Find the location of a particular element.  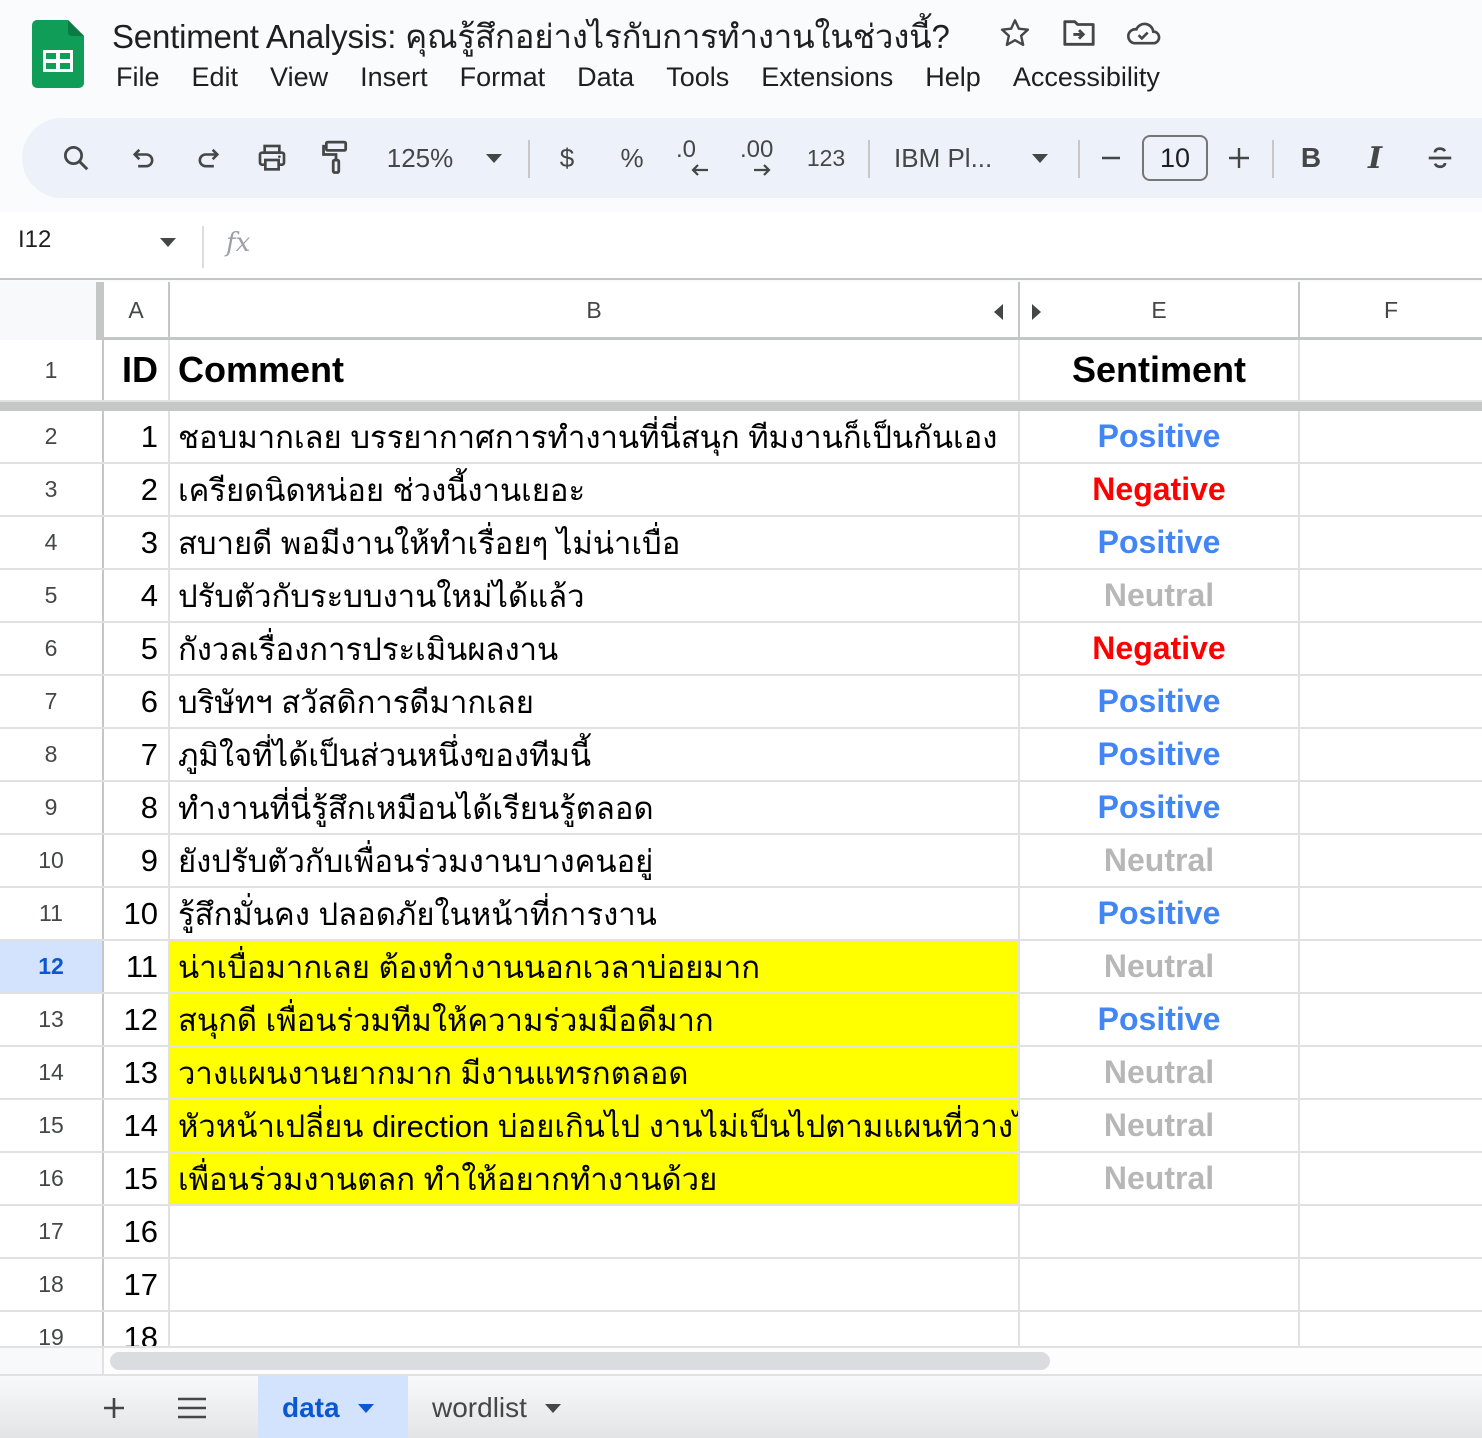

cloud-saved-icon is located at coordinates (1143, 33).